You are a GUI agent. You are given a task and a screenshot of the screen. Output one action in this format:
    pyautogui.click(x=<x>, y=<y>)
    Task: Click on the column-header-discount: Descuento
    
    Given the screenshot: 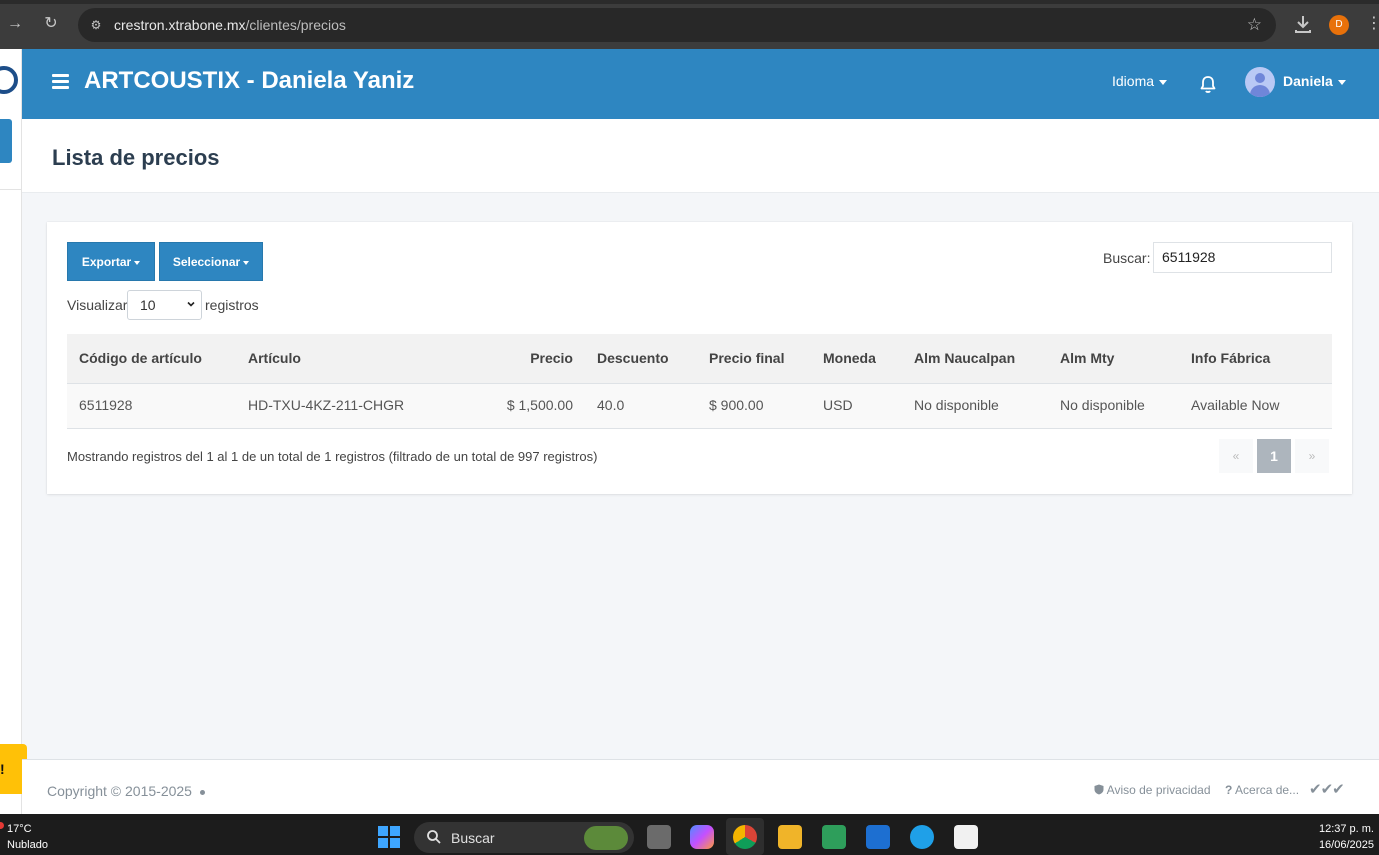 What is the action you would take?
    pyautogui.click(x=633, y=358)
    